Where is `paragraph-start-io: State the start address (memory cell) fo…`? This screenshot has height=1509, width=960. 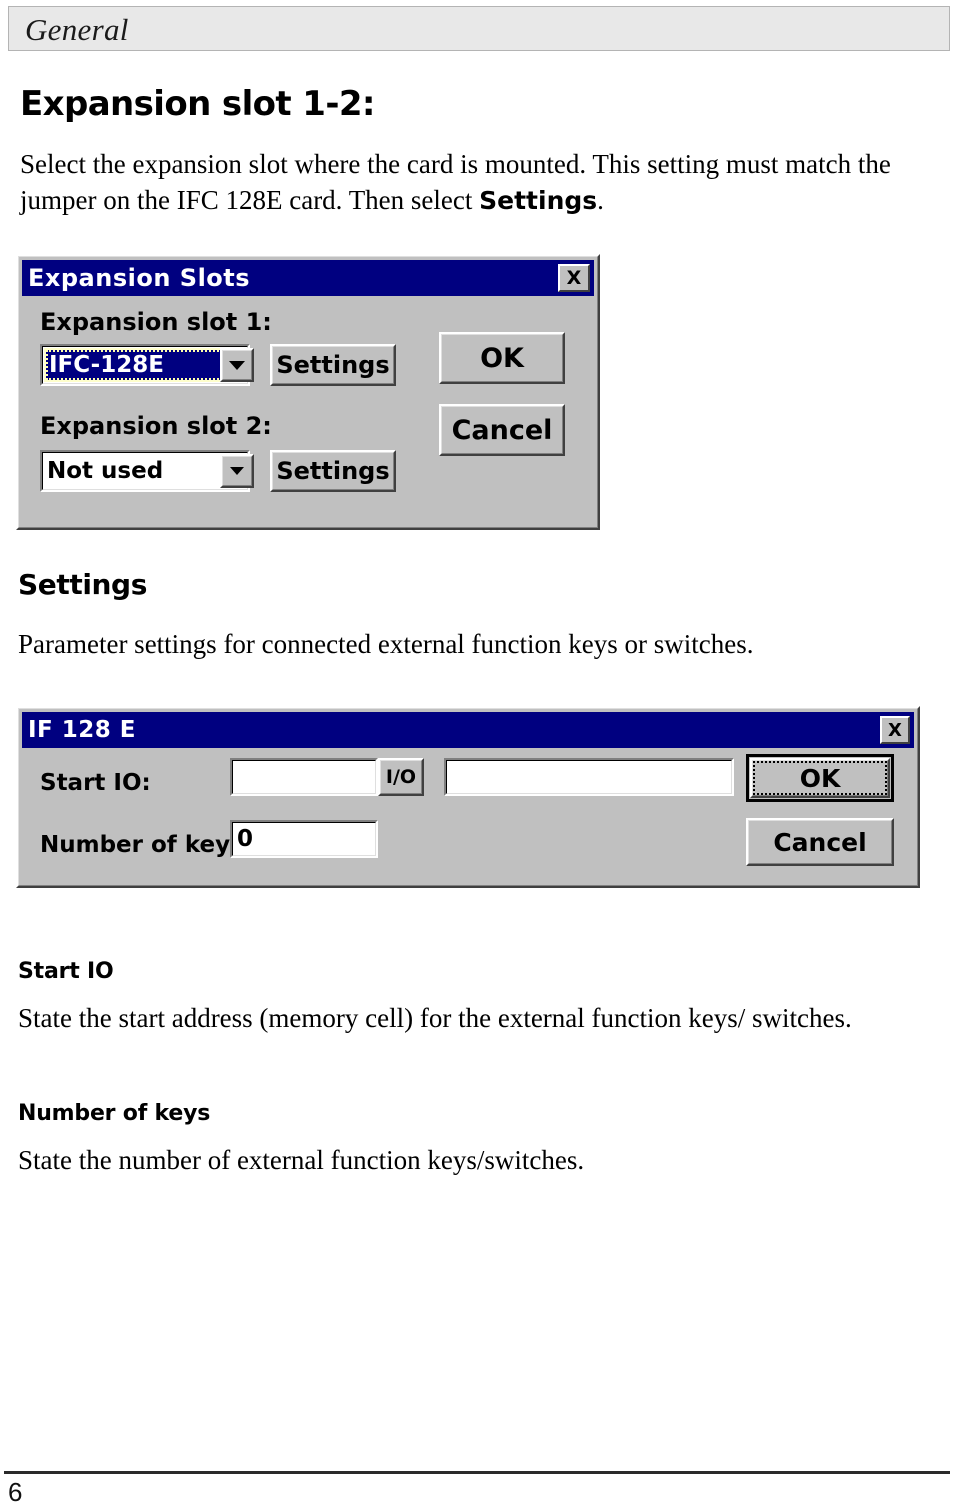 paragraph-start-io: State the start address (memory cell) fo… is located at coordinates (435, 1018).